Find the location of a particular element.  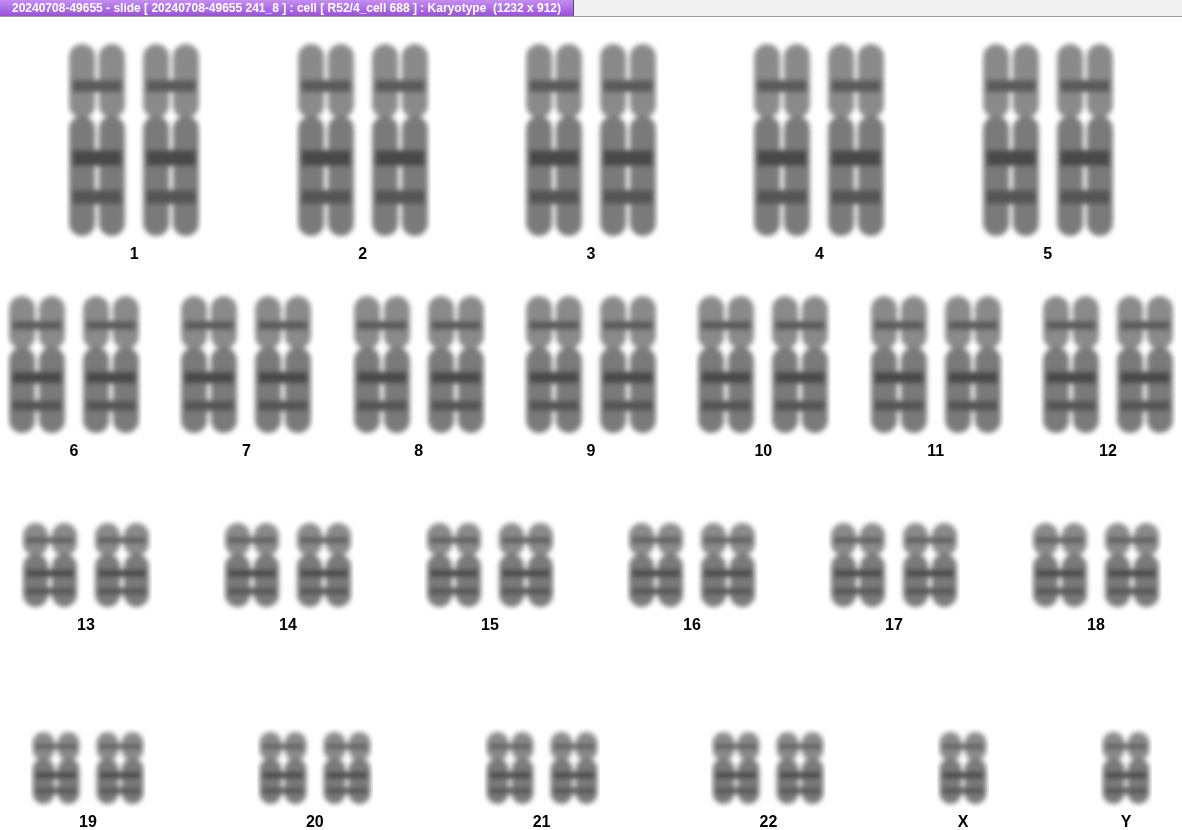

chromosome-label: 17 is located at coordinates (894, 624).